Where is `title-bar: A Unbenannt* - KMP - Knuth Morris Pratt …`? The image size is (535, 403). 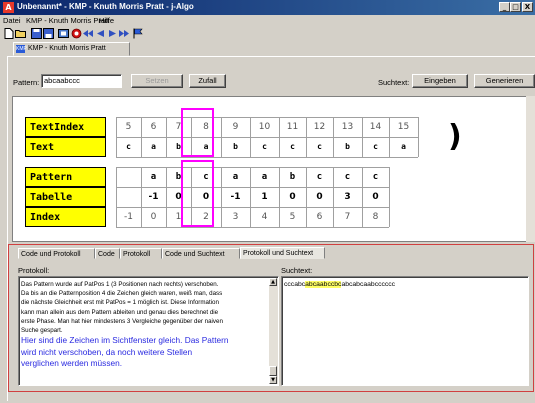 title-bar: A Unbenannt* - KMP - Knuth Morris Pratt … is located at coordinates (267, 7).